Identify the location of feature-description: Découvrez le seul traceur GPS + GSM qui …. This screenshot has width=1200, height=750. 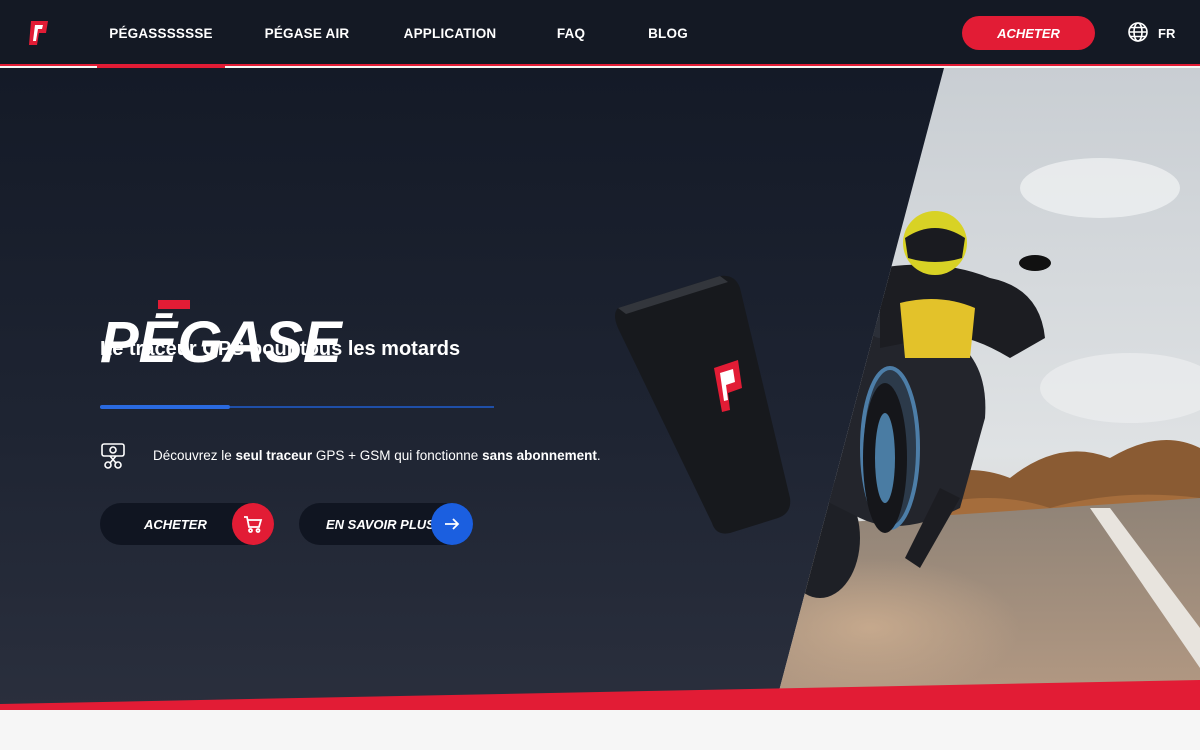
(377, 455).